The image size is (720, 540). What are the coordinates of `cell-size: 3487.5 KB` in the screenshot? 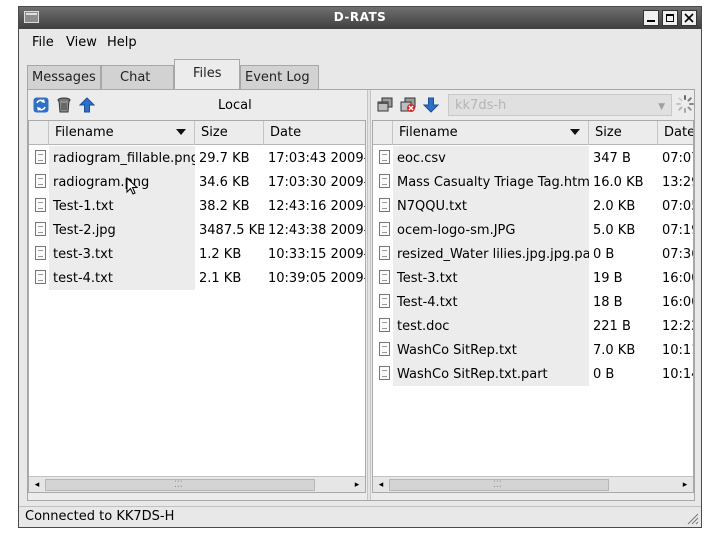 It's located at (231, 230).